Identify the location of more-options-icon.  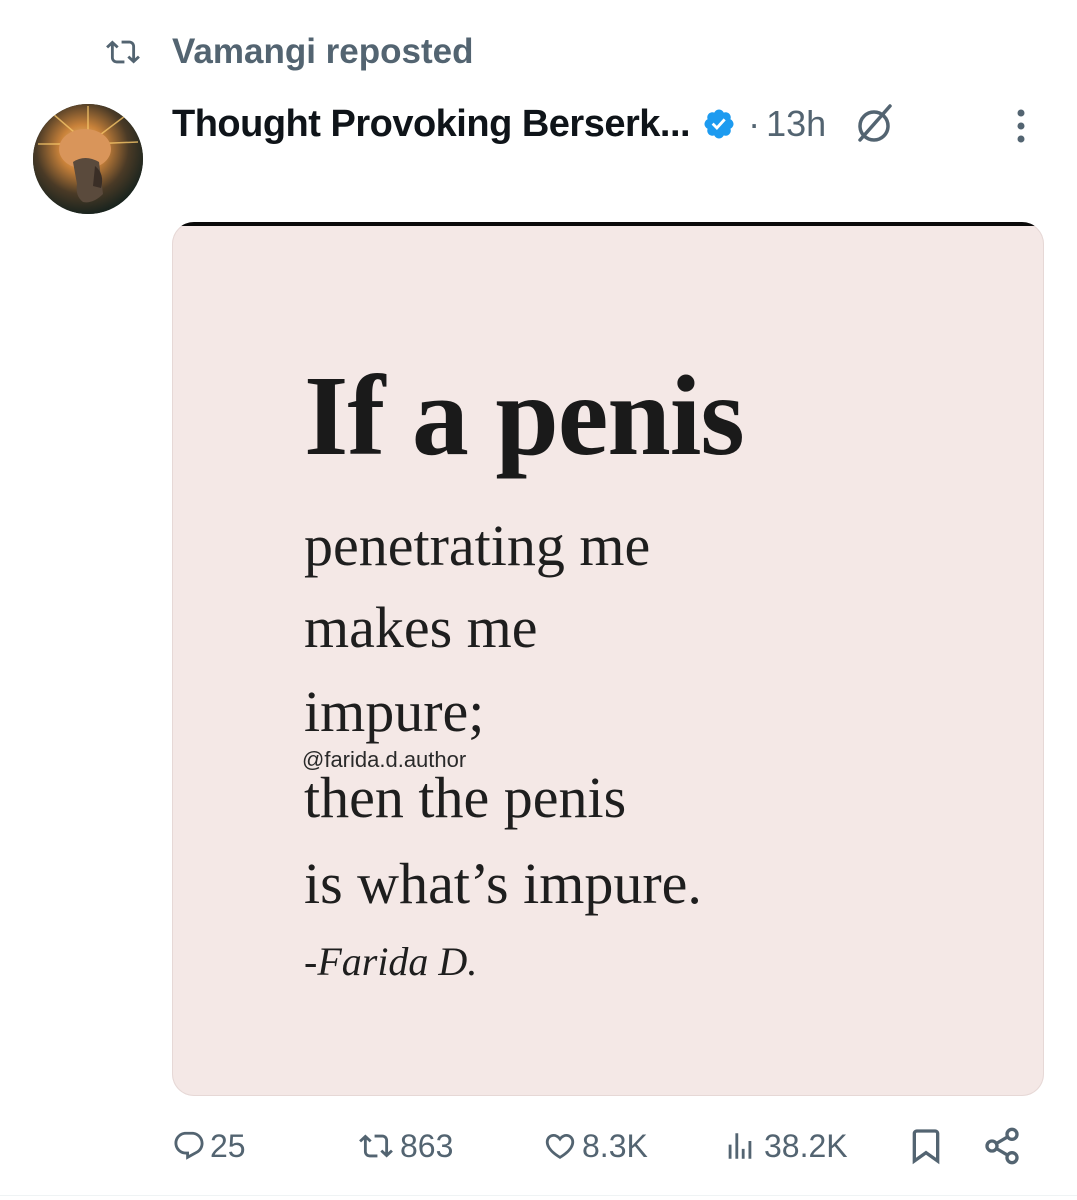
(1021, 126).